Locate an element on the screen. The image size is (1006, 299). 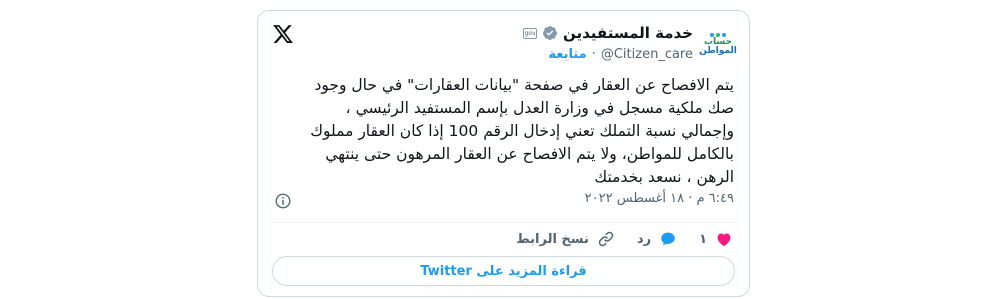
copy-link-button: نسخ الرابط is located at coordinates (565, 239).